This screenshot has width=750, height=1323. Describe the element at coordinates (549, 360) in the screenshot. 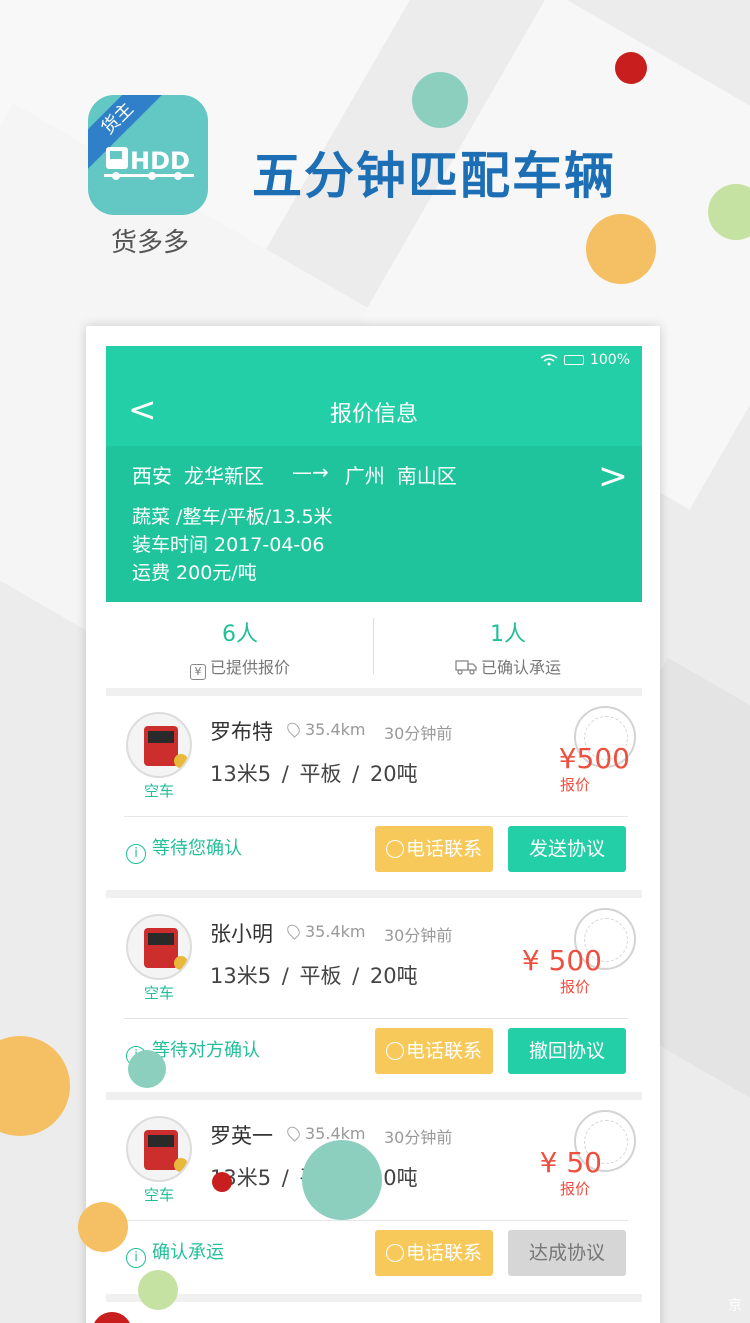

I see `wifi-icon` at that location.